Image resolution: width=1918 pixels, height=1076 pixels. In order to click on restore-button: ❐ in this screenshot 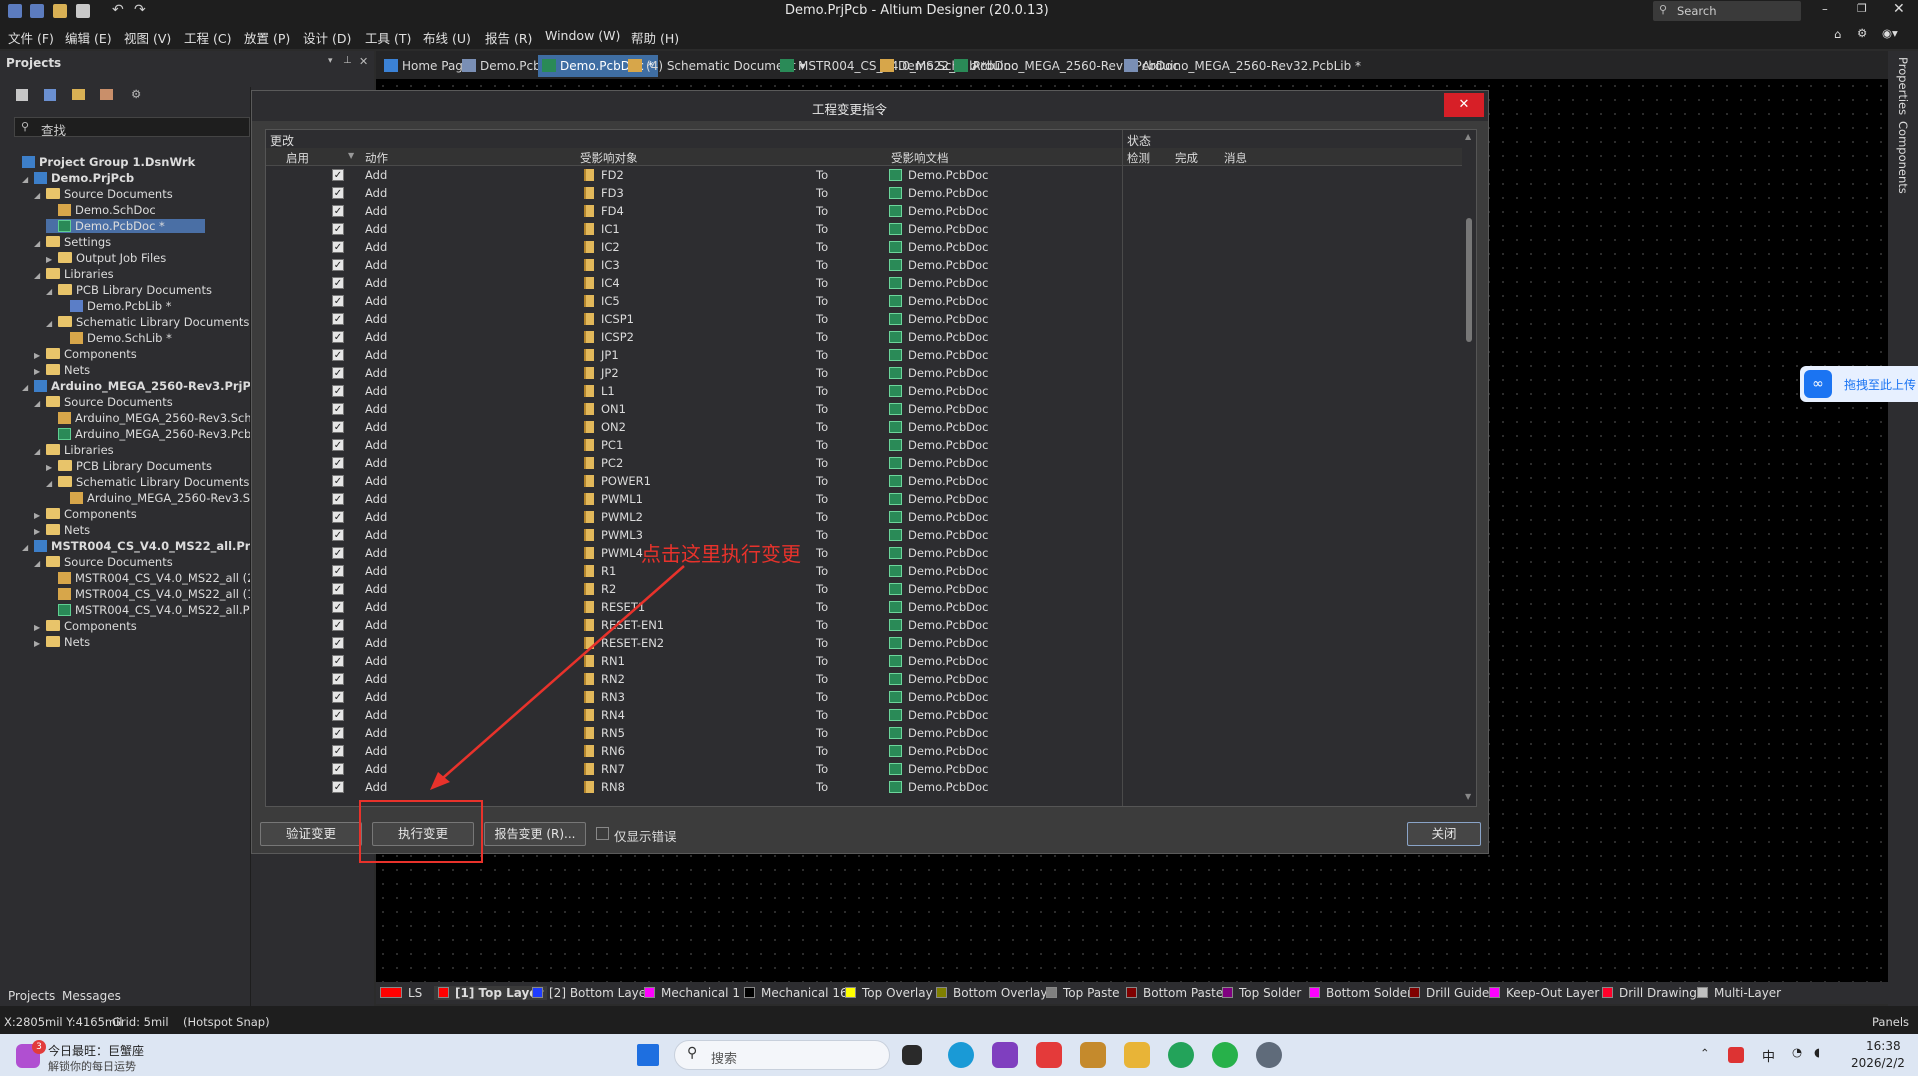, I will do `click(1862, 8)`.